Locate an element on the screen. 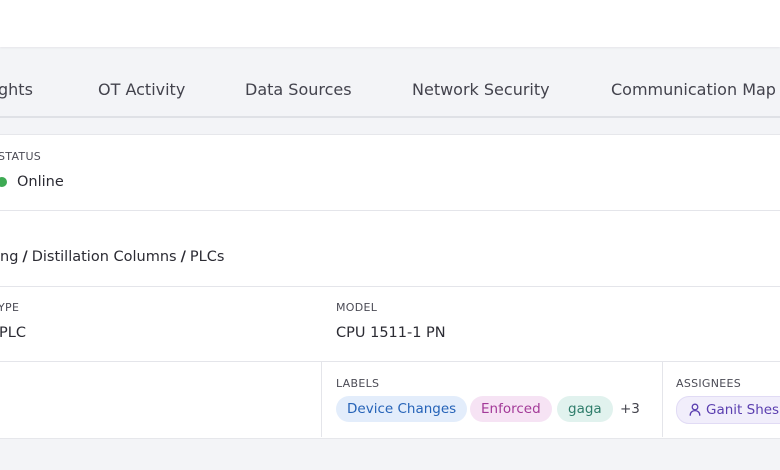 Image resolution: width=780 pixels, height=470 pixels. assignee-chip: Ganit Shes is located at coordinates (728, 410).